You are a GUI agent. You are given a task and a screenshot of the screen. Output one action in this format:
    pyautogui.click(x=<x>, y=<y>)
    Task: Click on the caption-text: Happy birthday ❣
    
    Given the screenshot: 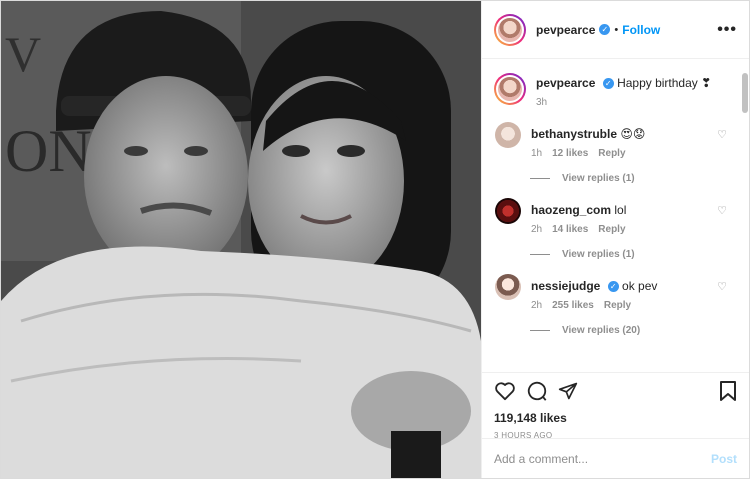 What is the action you would take?
    pyautogui.click(x=664, y=83)
    